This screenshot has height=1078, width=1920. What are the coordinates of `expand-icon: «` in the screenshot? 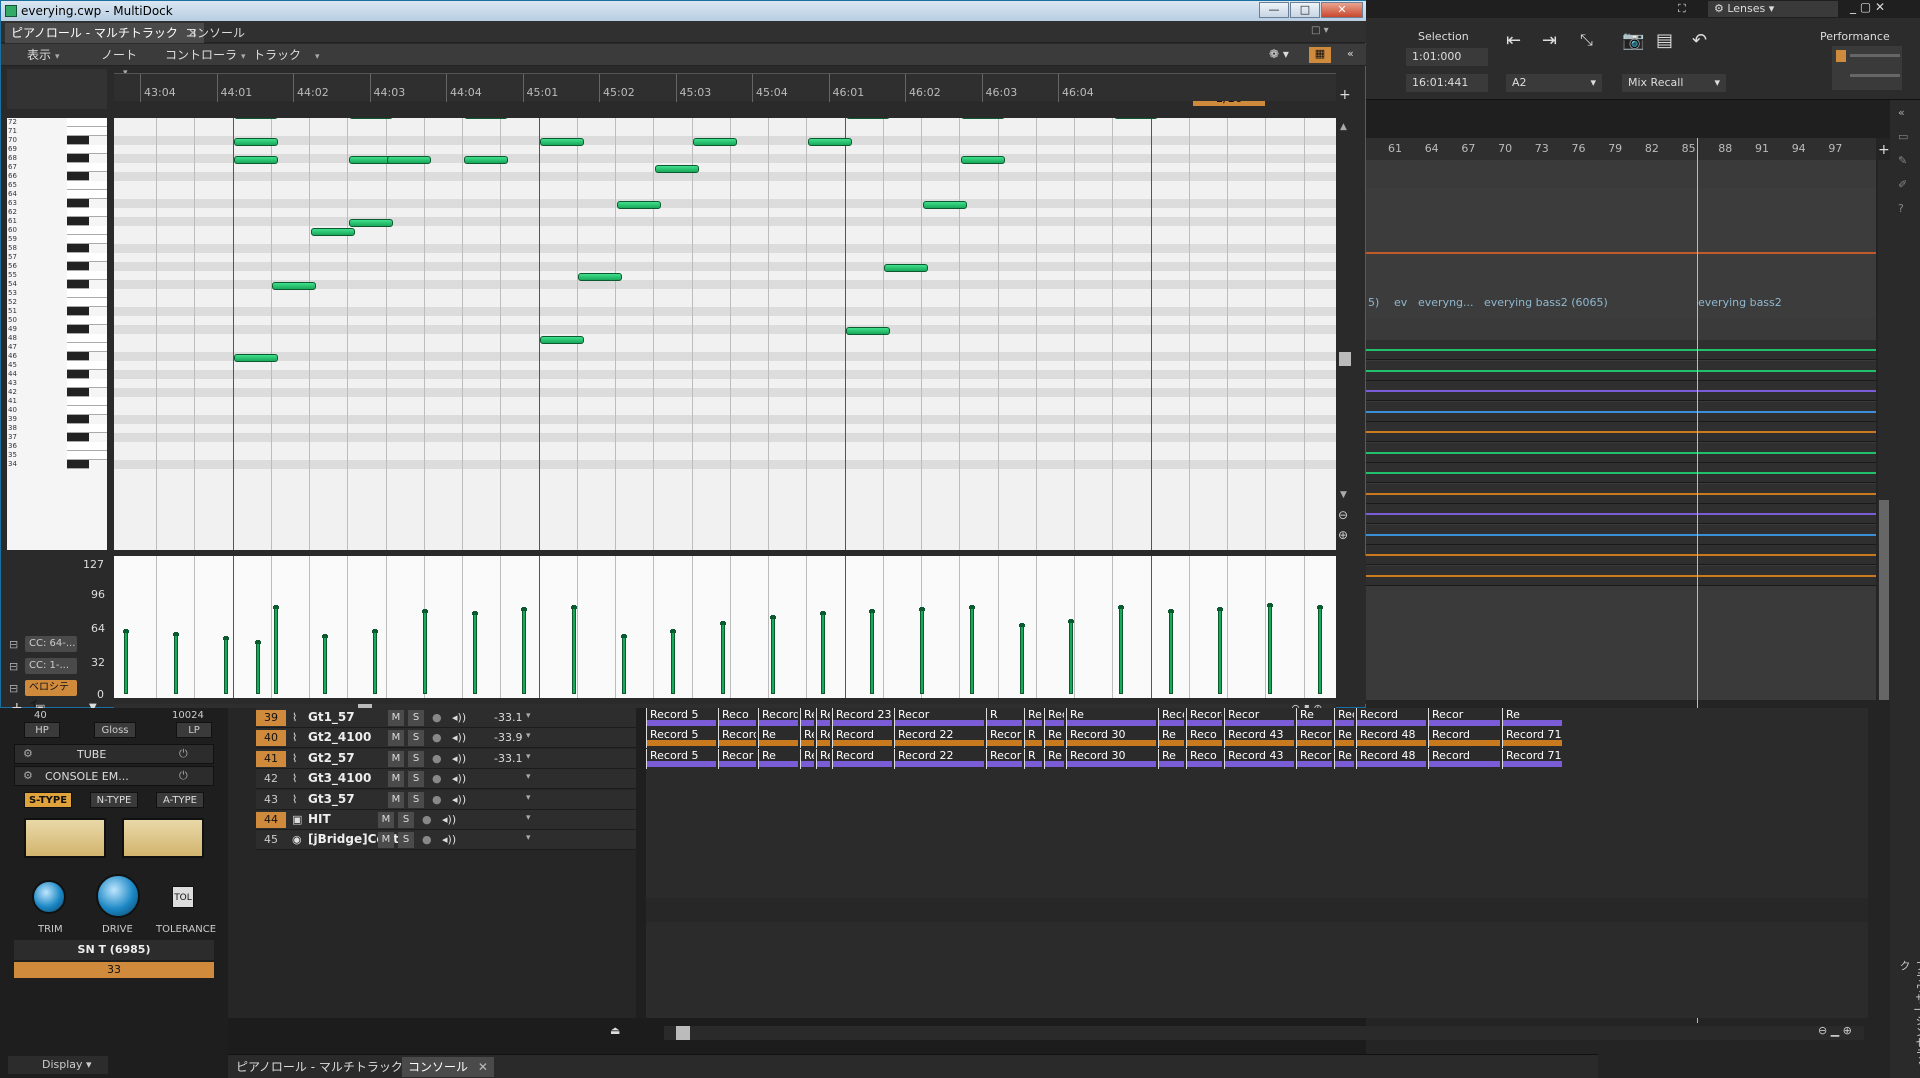 It's located at (1901, 112).